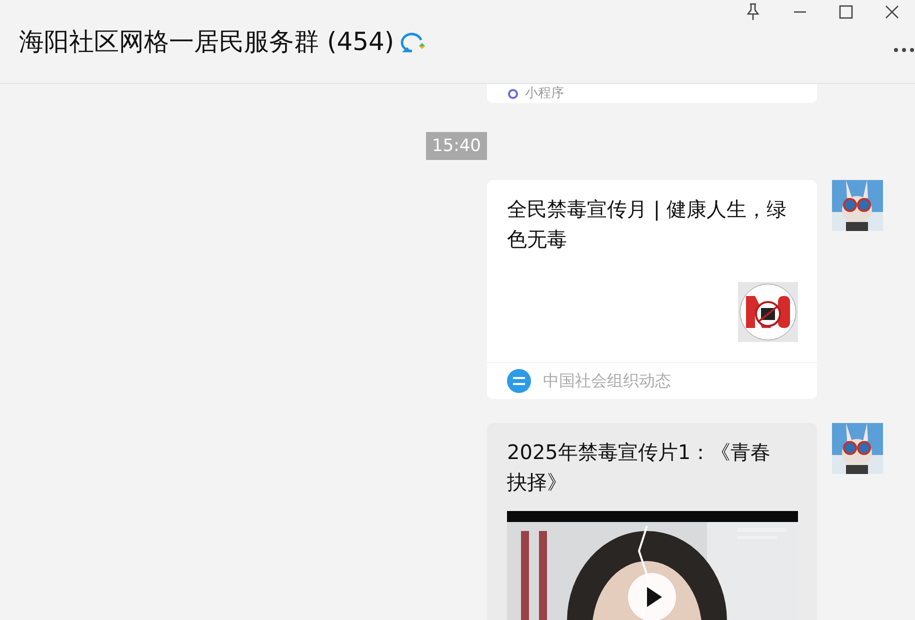 Image resolution: width=915 pixels, height=620 pixels. Describe the element at coordinates (639, 467) in the screenshot. I see `card-title: 2025年禁毒宣传片1：《青春抉择》` at that location.